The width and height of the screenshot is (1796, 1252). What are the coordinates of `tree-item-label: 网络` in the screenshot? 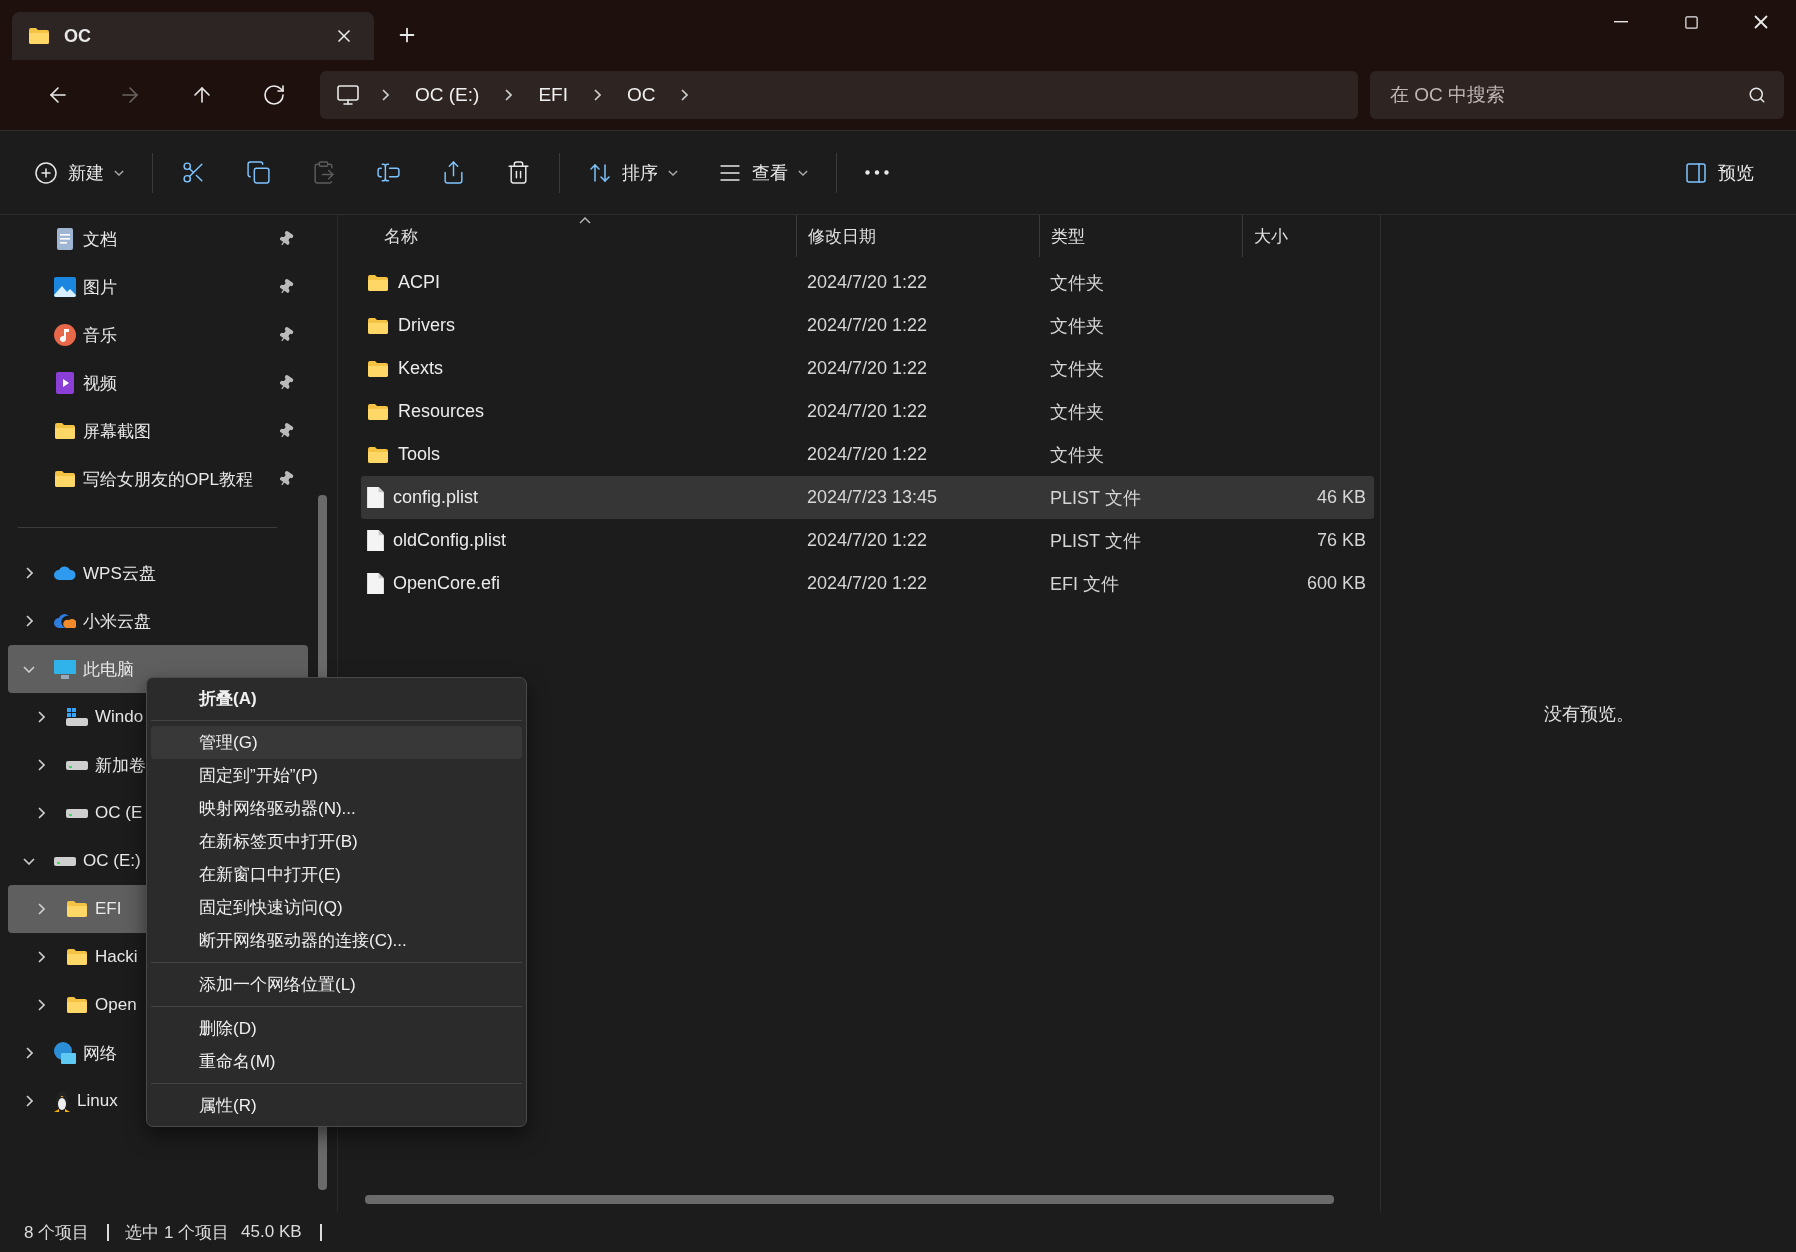 It's located at (100, 1053).